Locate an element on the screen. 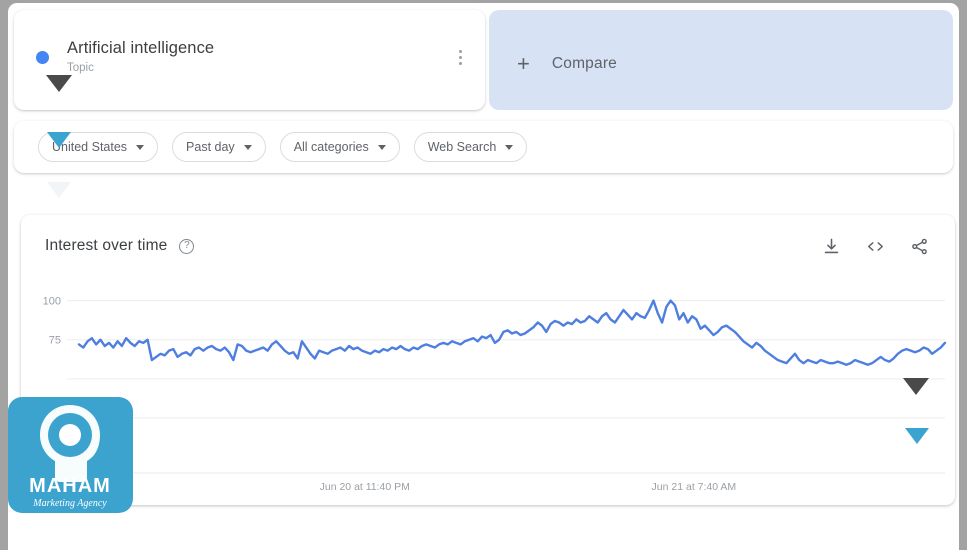  maham-watermark-logo: MAHAM Marketing Agency is located at coordinates (70, 455).